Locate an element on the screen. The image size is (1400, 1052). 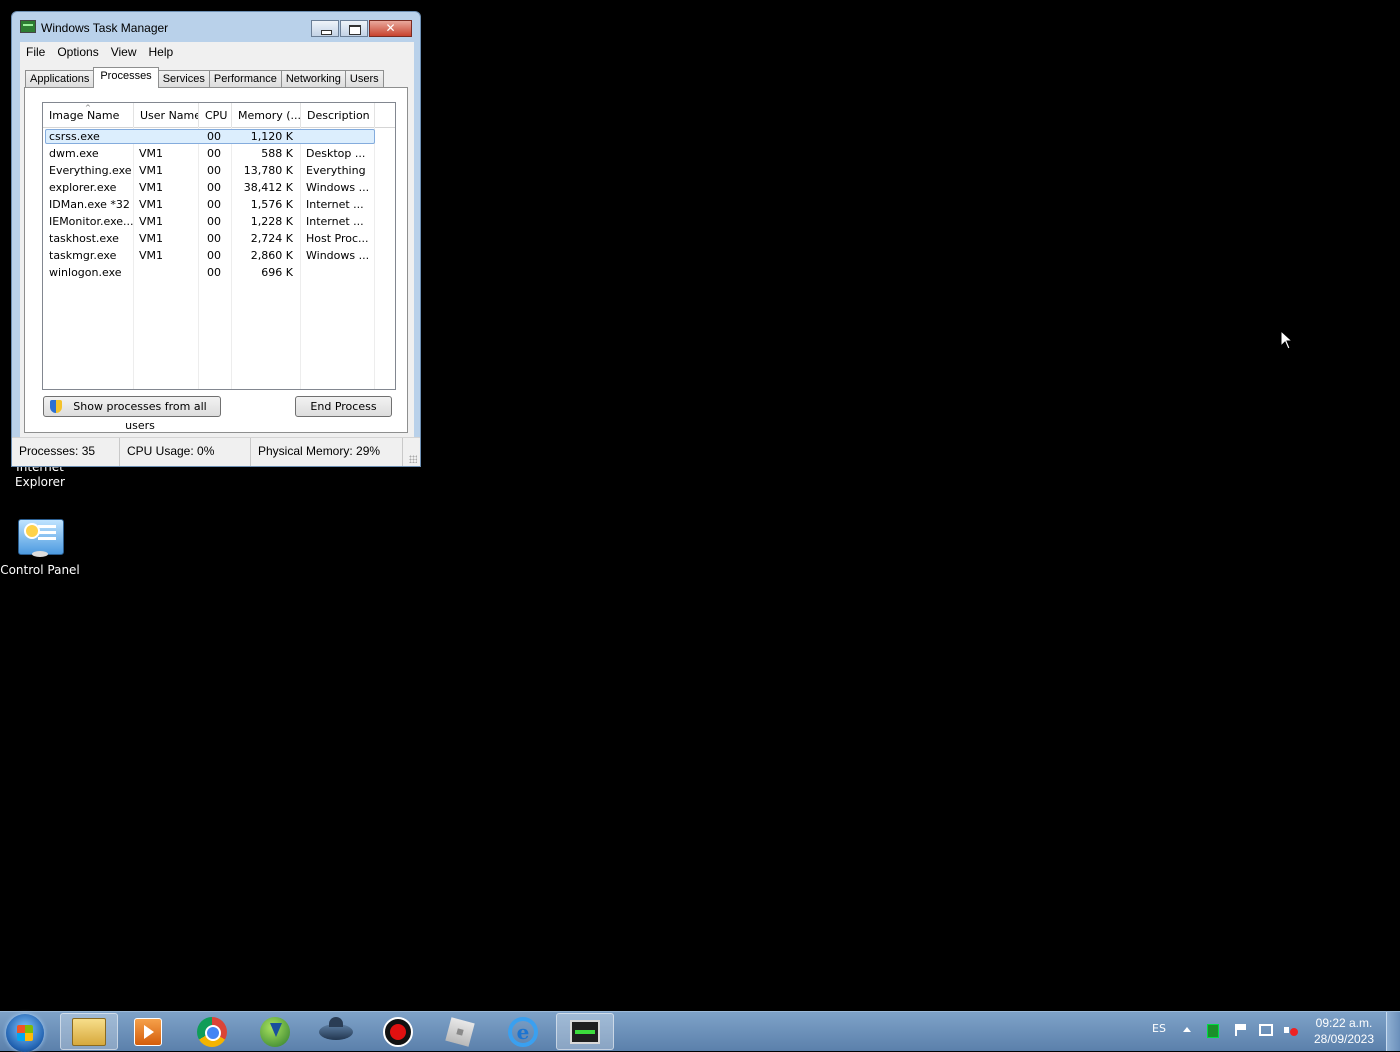
close-icon: ✕ is located at coordinates (390, 28).